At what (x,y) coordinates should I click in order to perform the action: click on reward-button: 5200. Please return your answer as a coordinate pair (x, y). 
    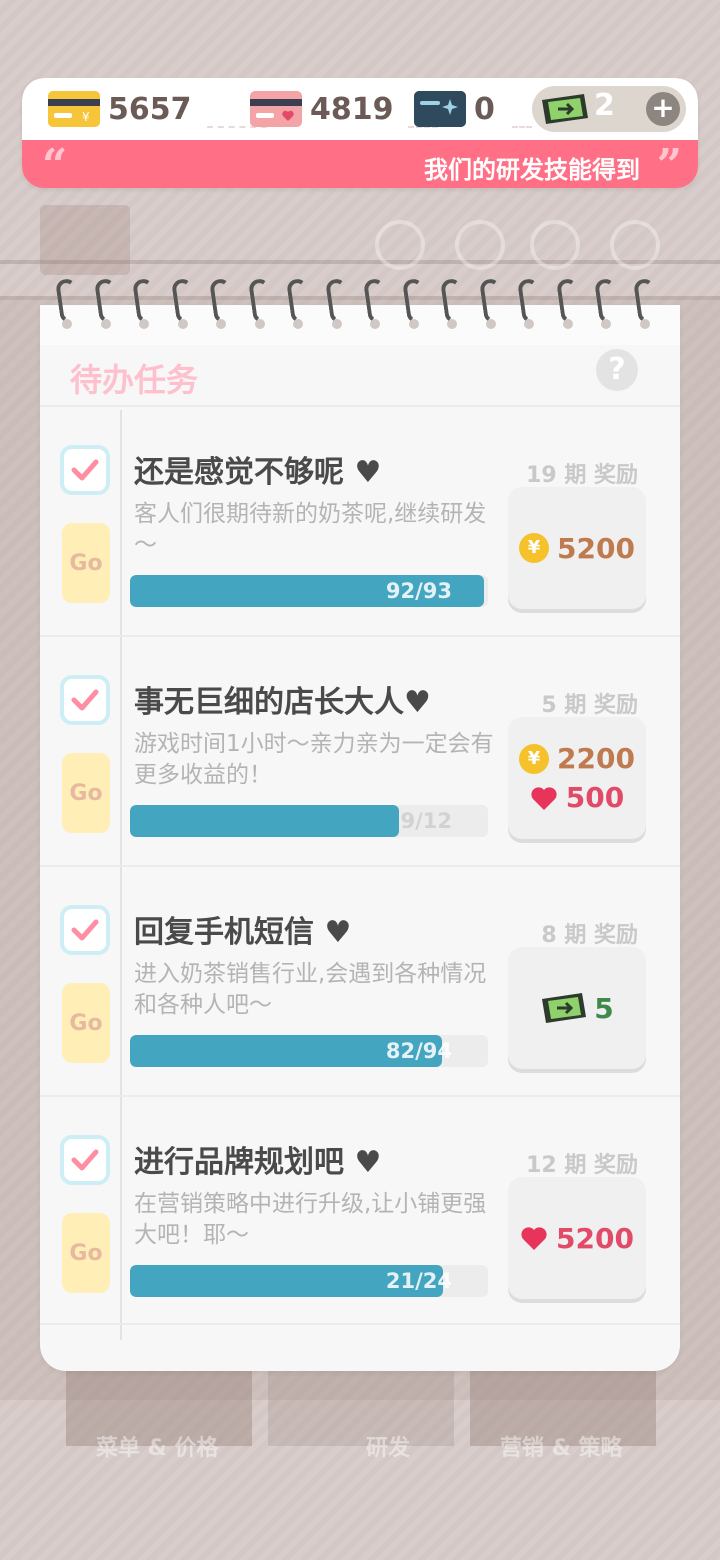
    Looking at the image, I should click on (577, 1238).